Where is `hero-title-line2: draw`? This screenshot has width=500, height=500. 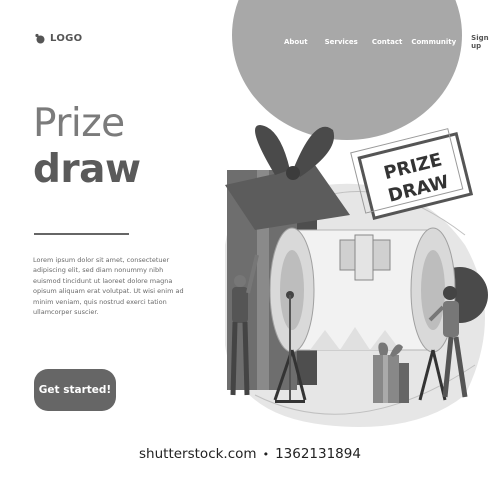 hero-title-line2: draw is located at coordinates (87, 169).